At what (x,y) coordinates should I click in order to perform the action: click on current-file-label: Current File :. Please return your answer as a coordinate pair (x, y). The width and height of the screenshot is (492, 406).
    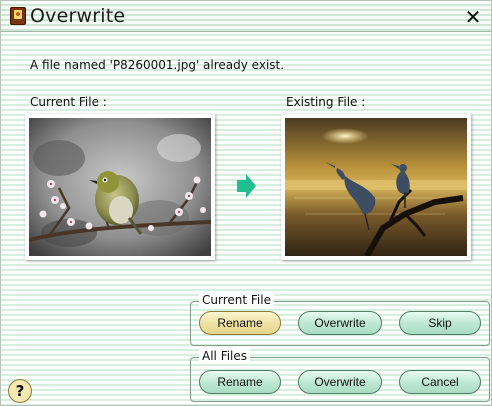
    Looking at the image, I should click on (68, 102).